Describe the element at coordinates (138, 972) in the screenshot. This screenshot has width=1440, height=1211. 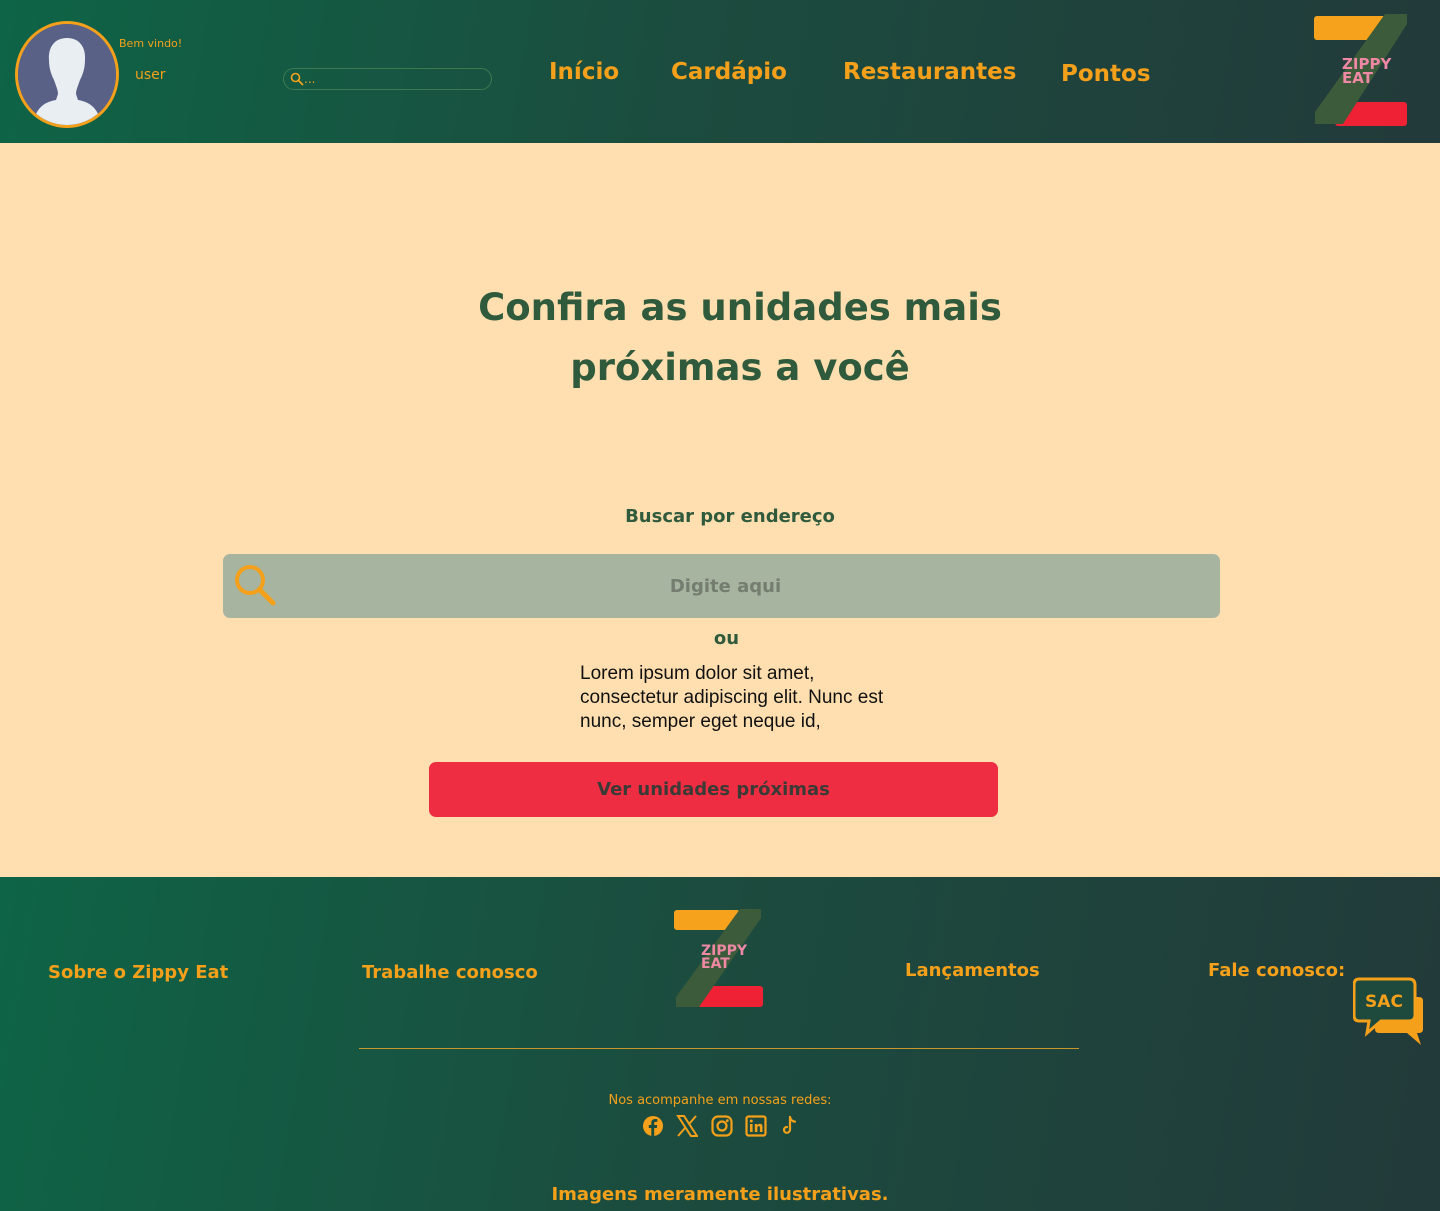
I see `footer-link-about: Sobre o Zippy Eat` at that location.